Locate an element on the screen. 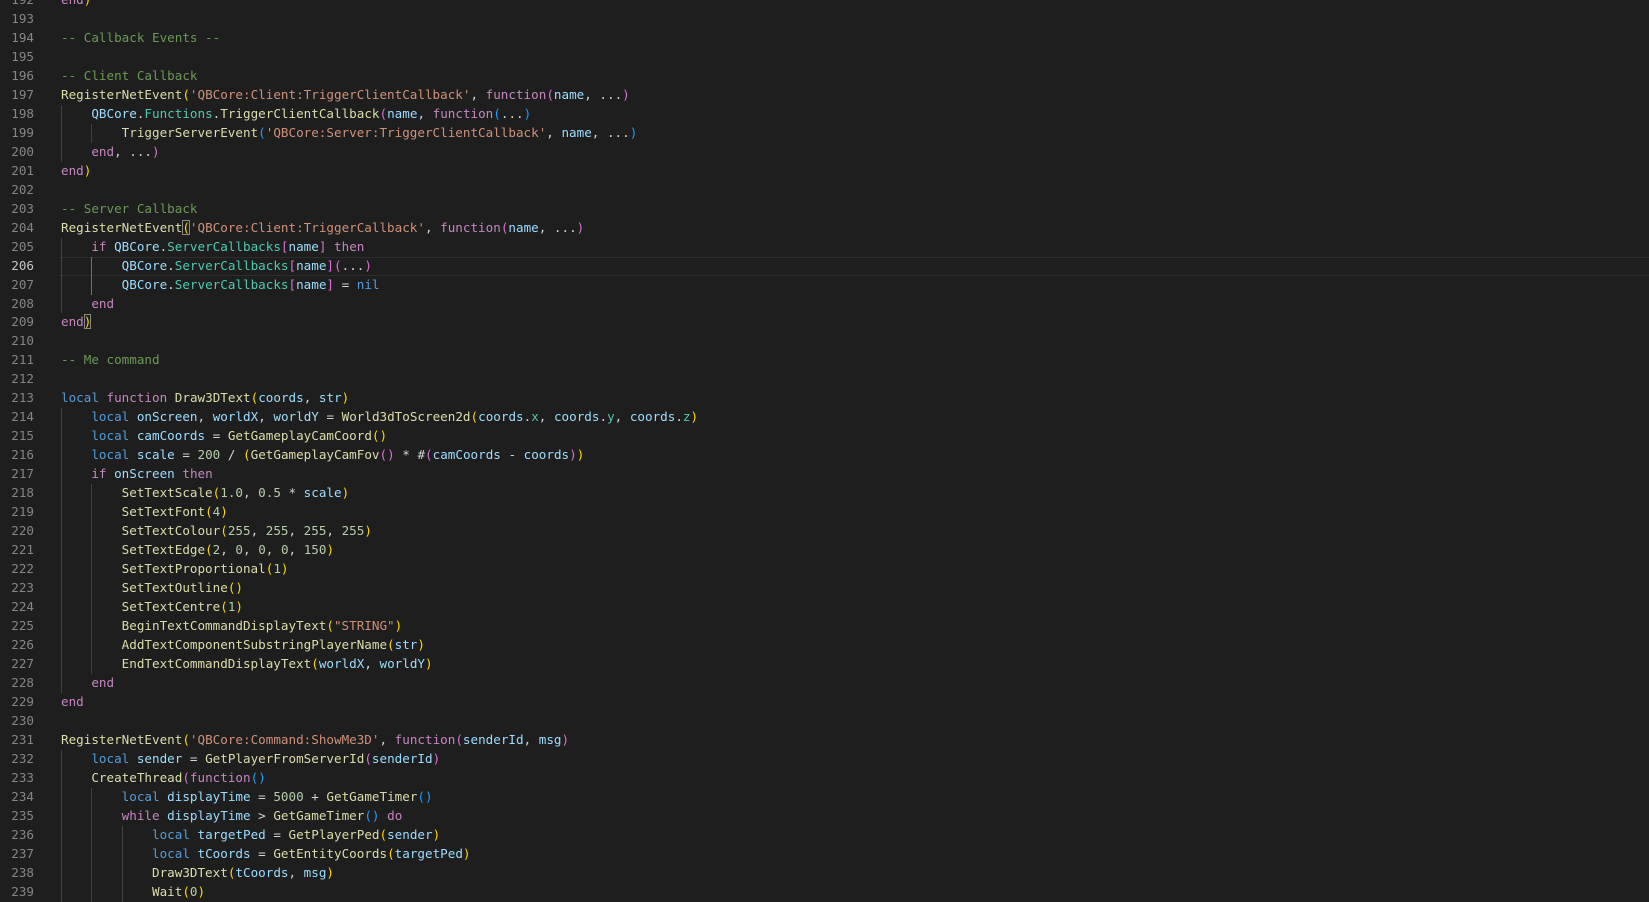  line-number: 238 is located at coordinates (22, 872).